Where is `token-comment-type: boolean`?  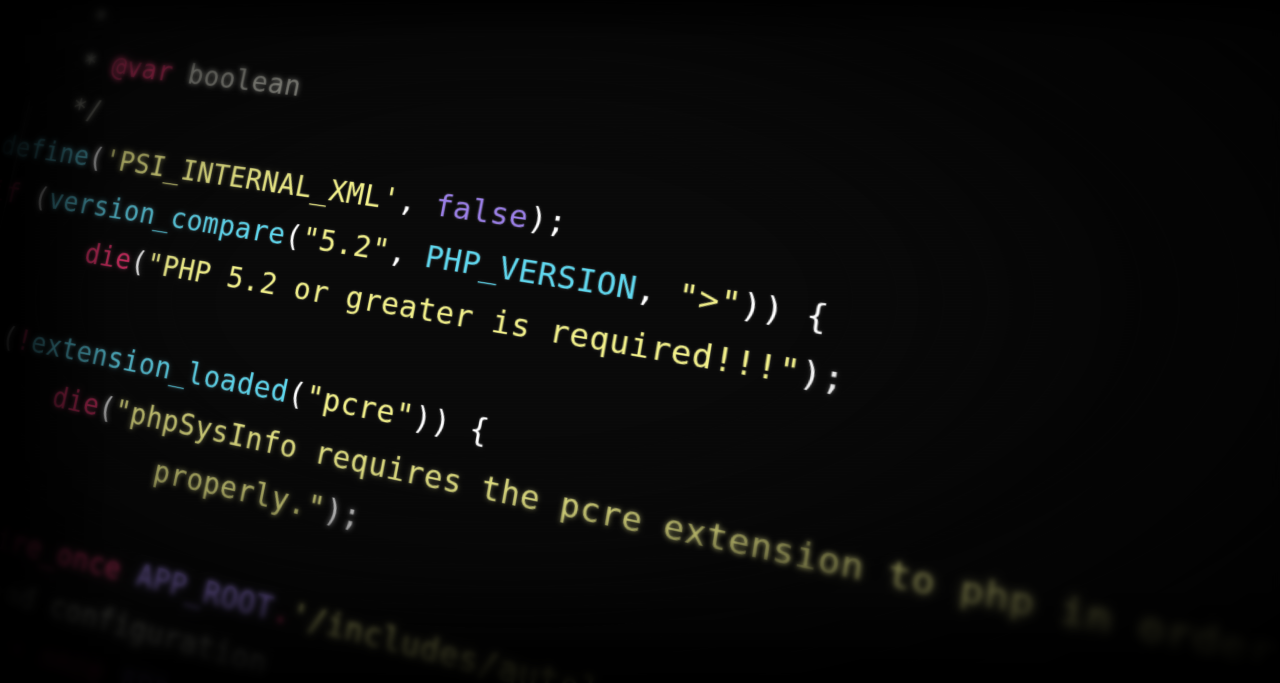 token-comment-type: boolean is located at coordinates (244, 81).